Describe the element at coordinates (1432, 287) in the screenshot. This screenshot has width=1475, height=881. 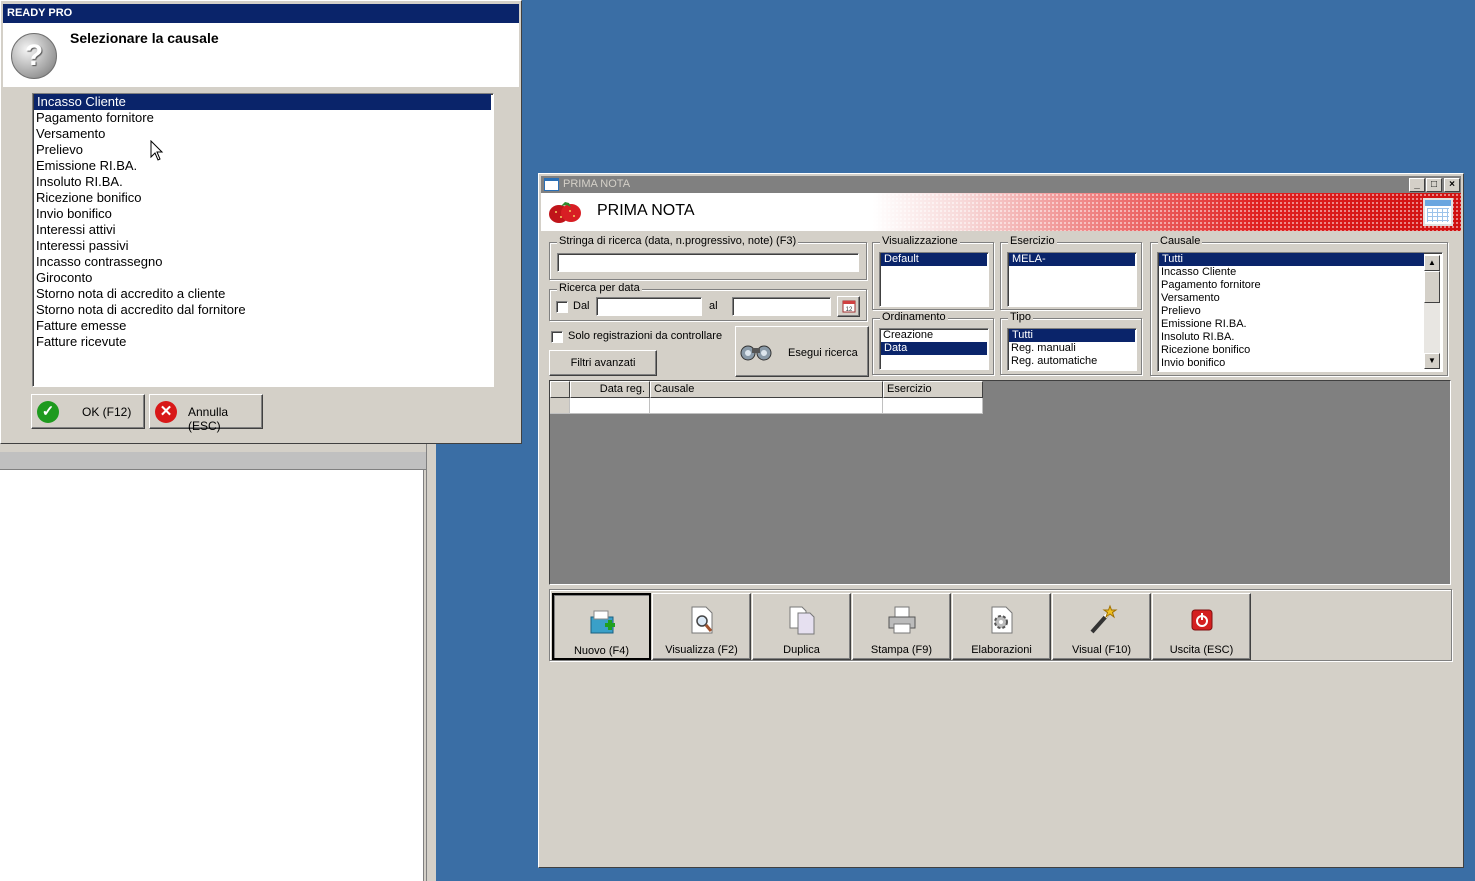
I see `scroll-thumb` at that location.